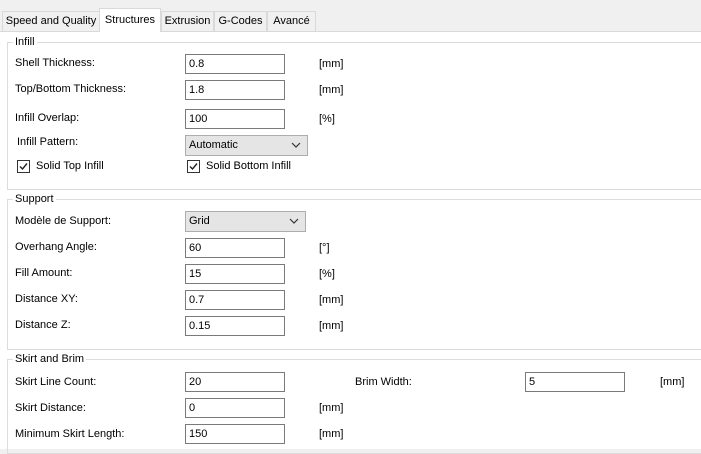 This screenshot has width=701, height=454. I want to click on overhang-angle-unit: [°], so click(324, 248).